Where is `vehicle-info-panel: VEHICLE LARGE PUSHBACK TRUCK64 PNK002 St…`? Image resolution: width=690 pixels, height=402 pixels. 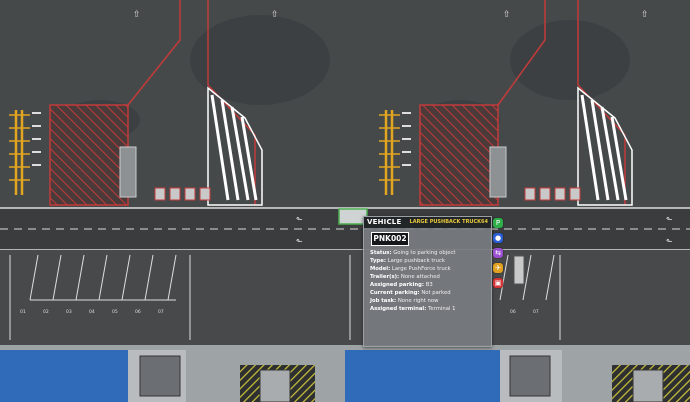
vehicle-info-panel: VEHICLE LARGE PUSHBACK TRUCK64 PNK002 St… is located at coordinates (427, 281).